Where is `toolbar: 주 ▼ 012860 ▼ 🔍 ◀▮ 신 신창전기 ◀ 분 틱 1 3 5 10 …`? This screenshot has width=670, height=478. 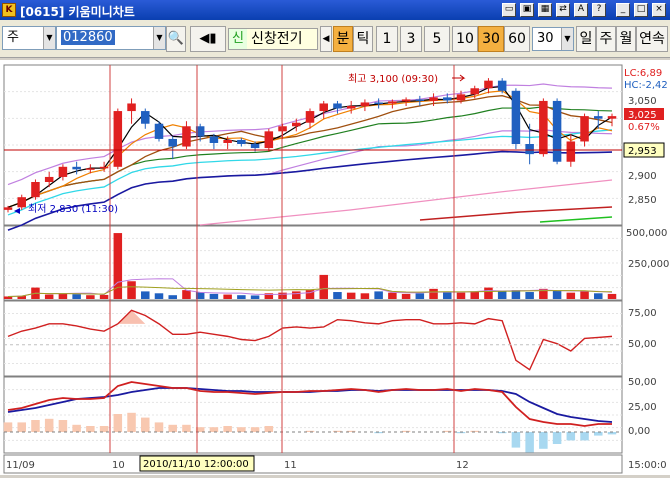
toolbar: 주 ▼ 012860 ▼ 🔍 ◀▮ 신 신창전기 ◀ 분 틱 1 3 5 10 … is located at coordinates (335, 39).